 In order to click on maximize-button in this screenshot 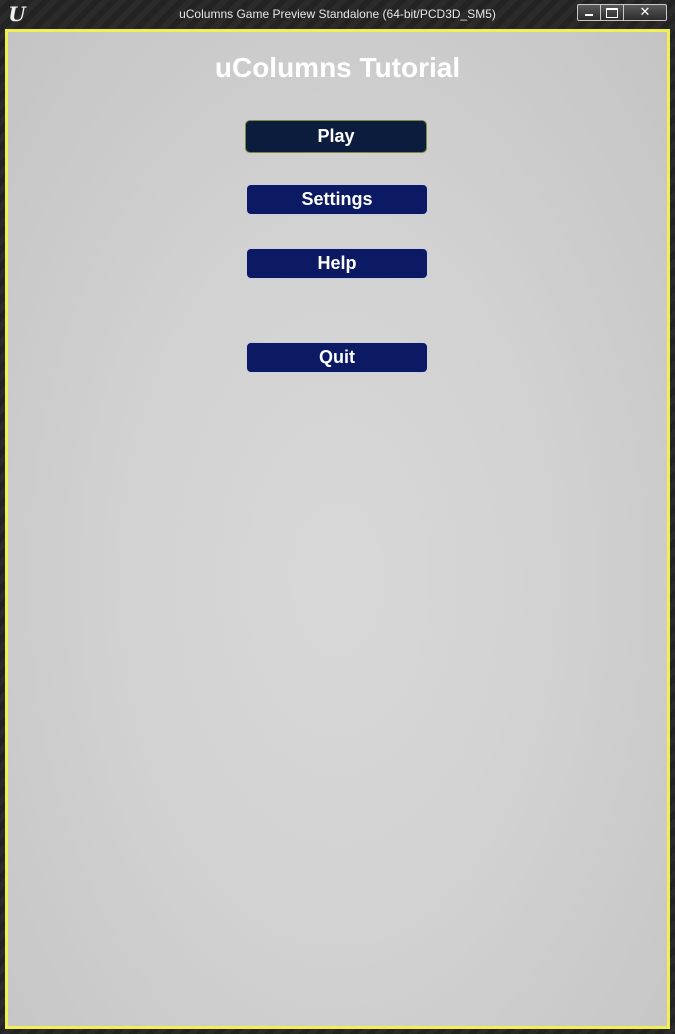, I will do `click(612, 12)`.